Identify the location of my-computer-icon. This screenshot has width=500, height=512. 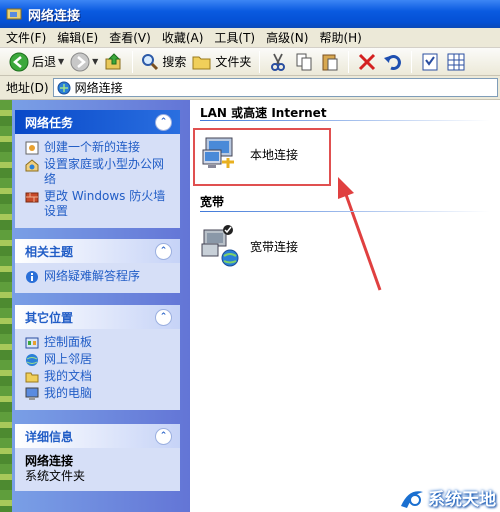
(32, 393).